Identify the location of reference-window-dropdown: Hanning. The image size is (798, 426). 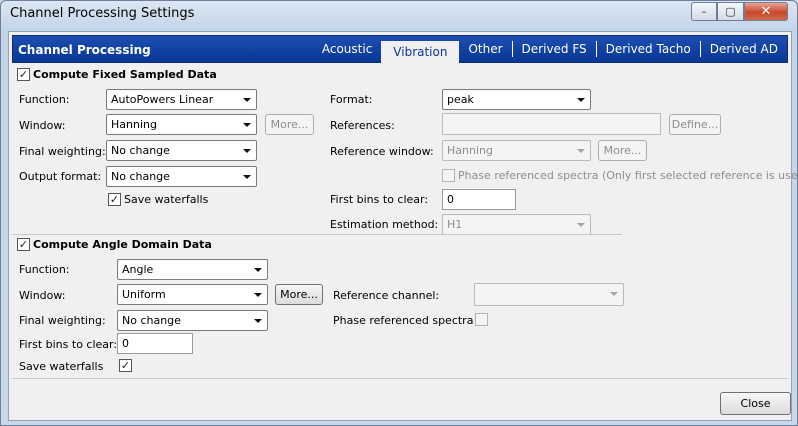
(516, 150).